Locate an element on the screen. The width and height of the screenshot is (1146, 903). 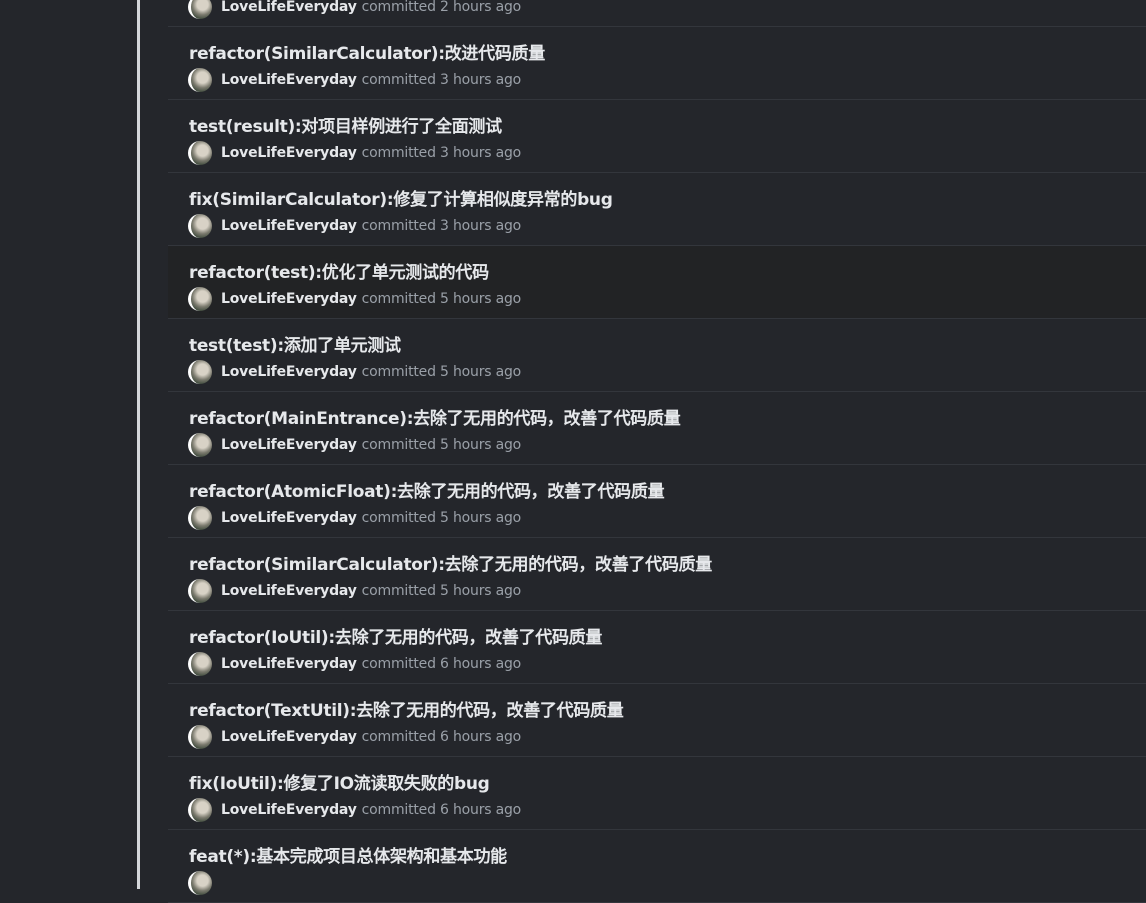
commit-title-link: fix(IoUtil):修复了IO流读取失败的bug is located at coordinates (339, 781).